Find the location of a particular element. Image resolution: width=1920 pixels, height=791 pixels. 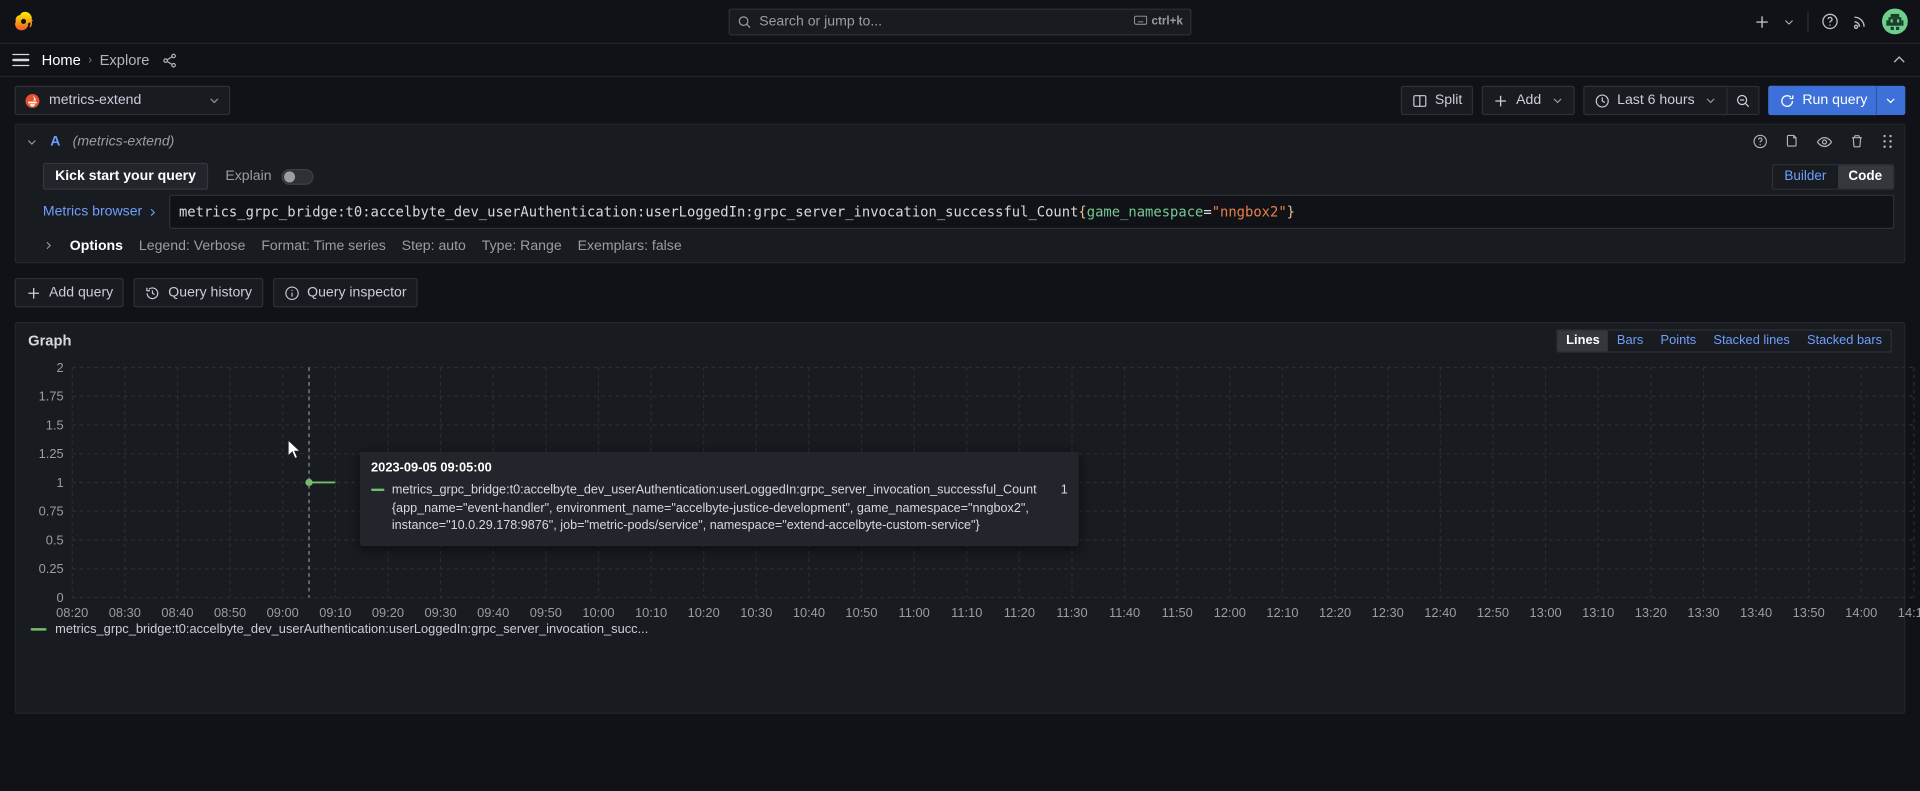

viz-option-bars: Bars is located at coordinates (1630, 340).